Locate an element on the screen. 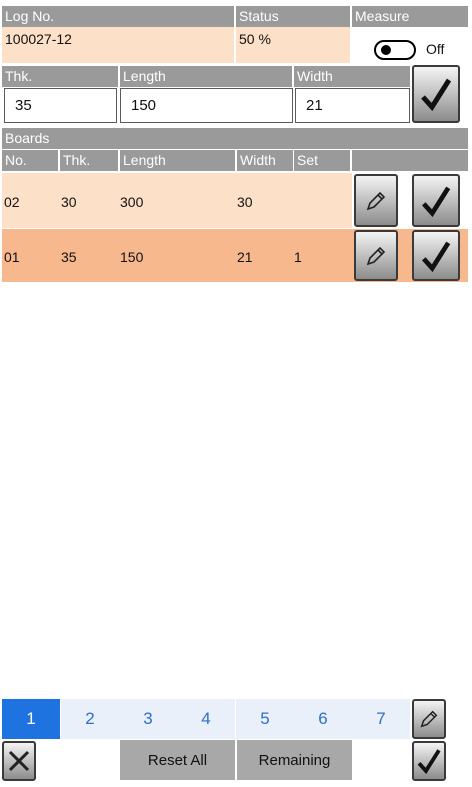  thk-header: Thk. is located at coordinates (60, 76).